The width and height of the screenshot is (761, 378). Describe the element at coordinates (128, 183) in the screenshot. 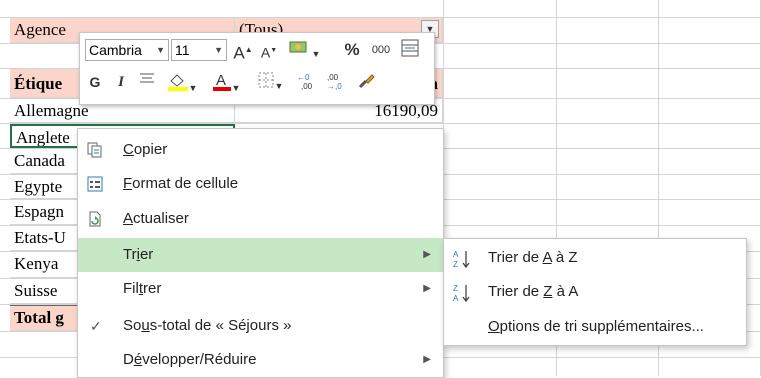

I see `menu-label-accelerator: F` at that location.